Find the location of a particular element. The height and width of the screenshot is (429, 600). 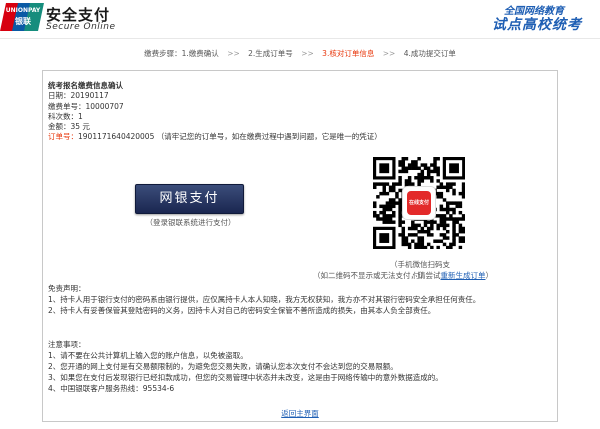

qr-hint-suffix: ） is located at coordinates (489, 275).